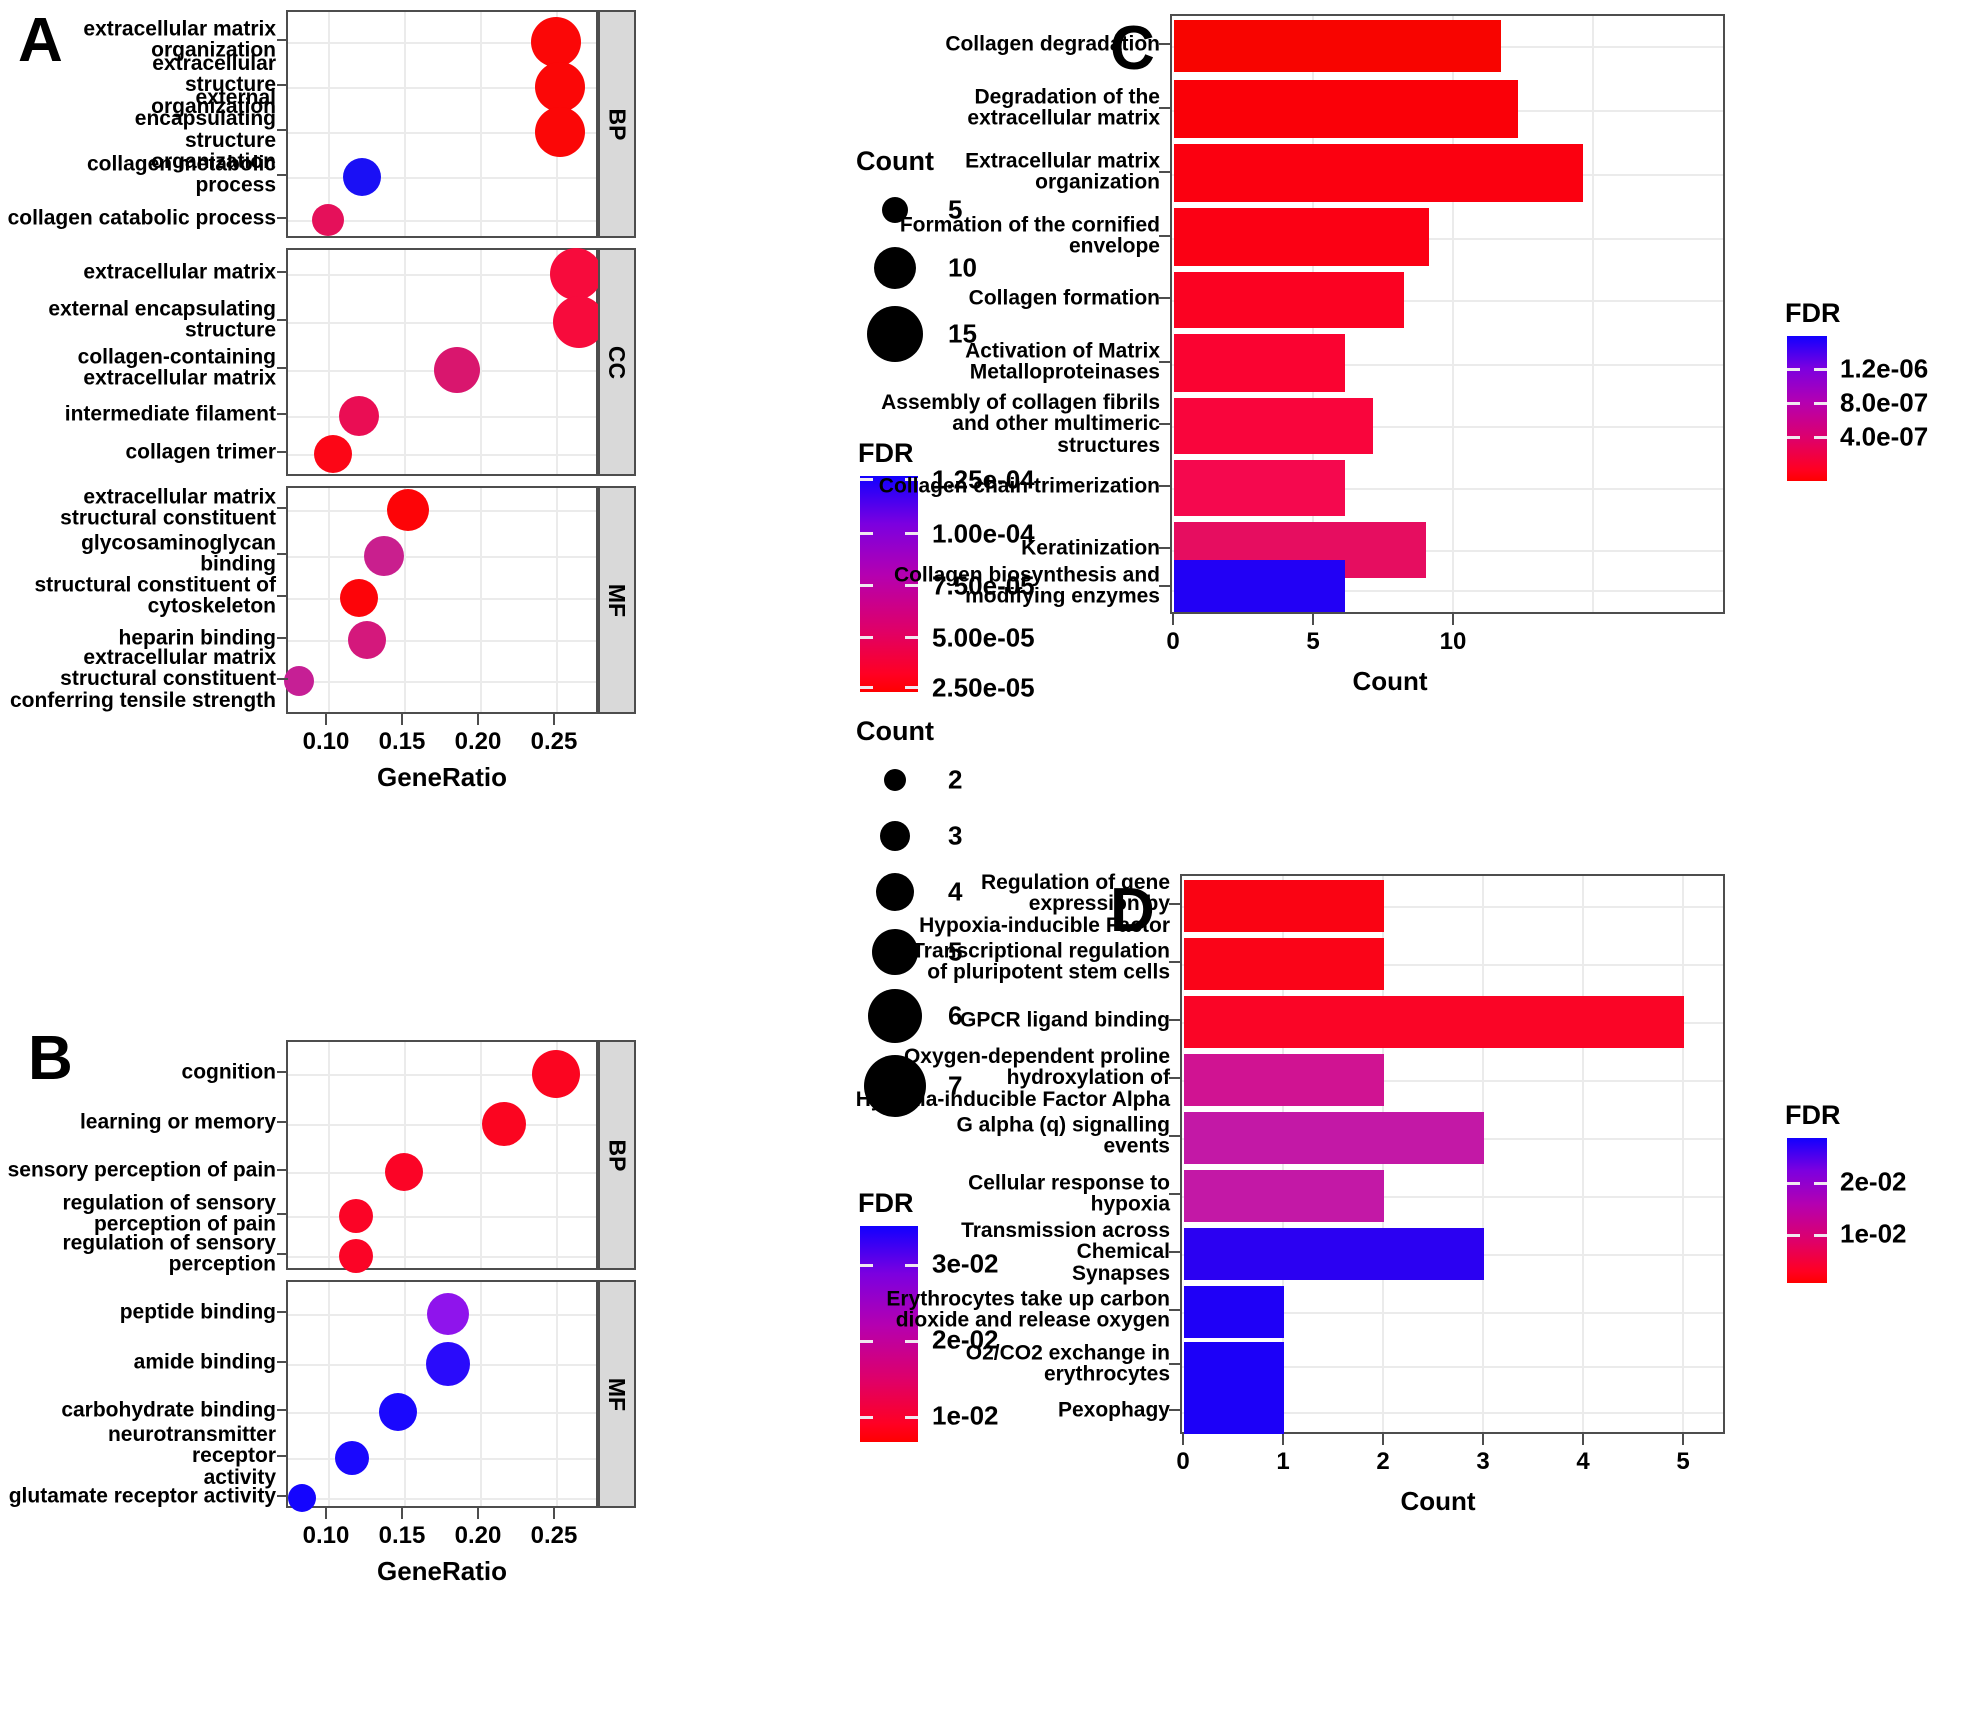 The width and height of the screenshot is (1965, 1725). What do you see at coordinates (1090, 548) in the screenshot?
I see `panel-c-ylabel: Keratinization` at bounding box center [1090, 548].